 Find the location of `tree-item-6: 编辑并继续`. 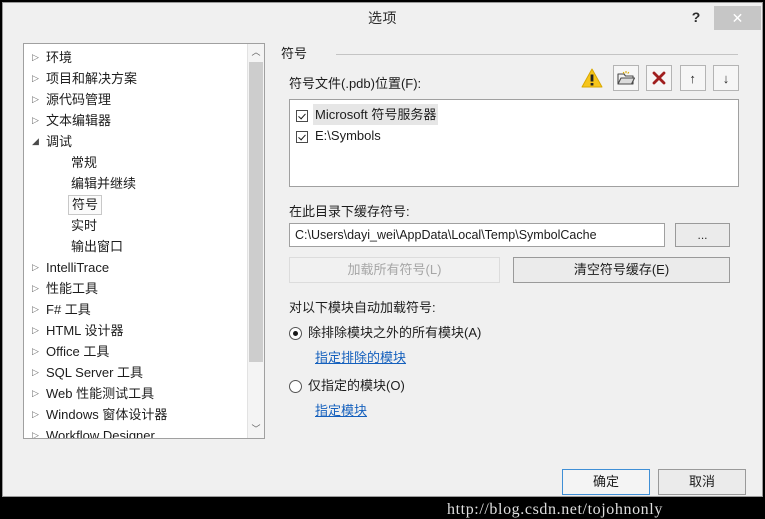

tree-item-6: 编辑并继续 is located at coordinates (135, 182).